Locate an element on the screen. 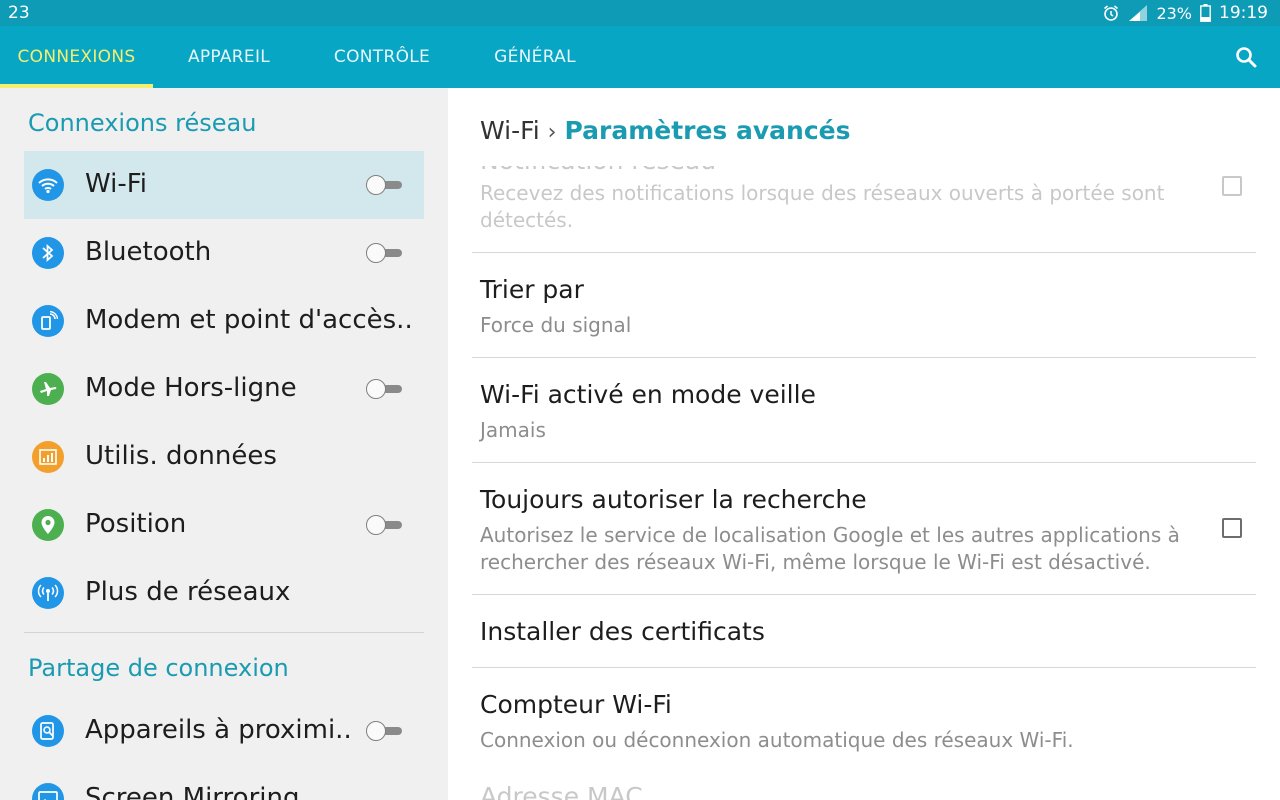  setting-title: Compteur Wi-Fi is located at coordinates (576, 704).